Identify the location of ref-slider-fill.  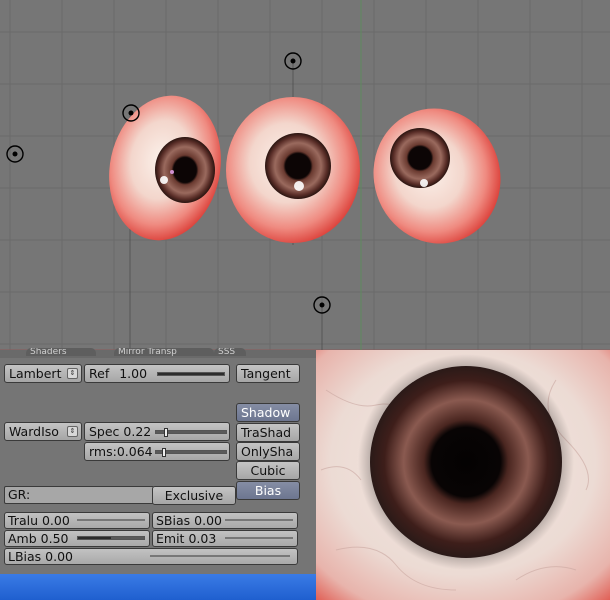
(191, 374).